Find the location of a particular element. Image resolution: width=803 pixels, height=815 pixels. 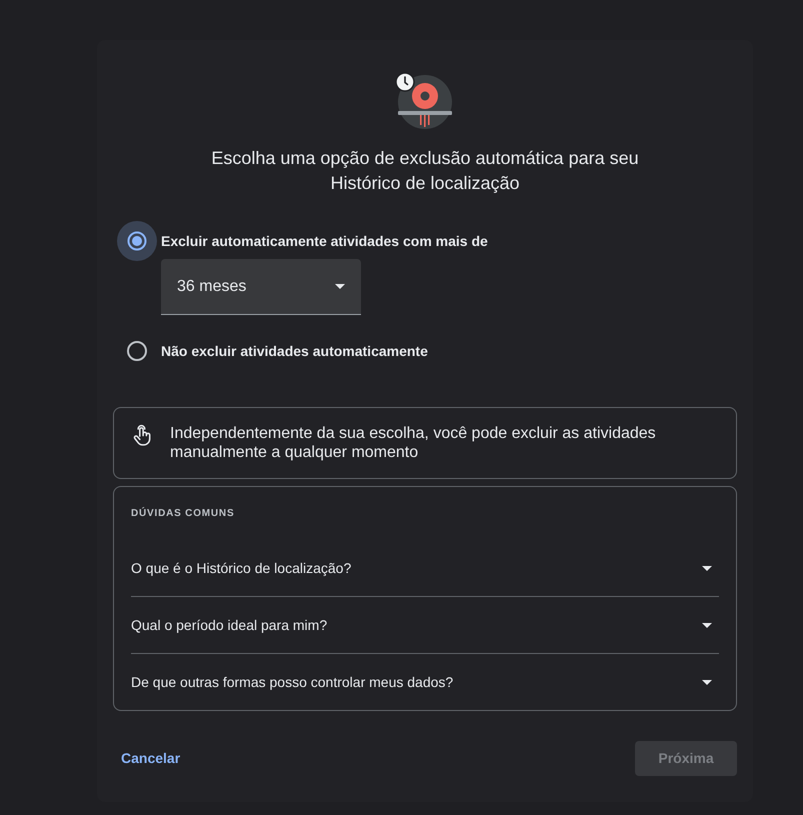

pointing-hand-icon is located at coordinates (142, 435).